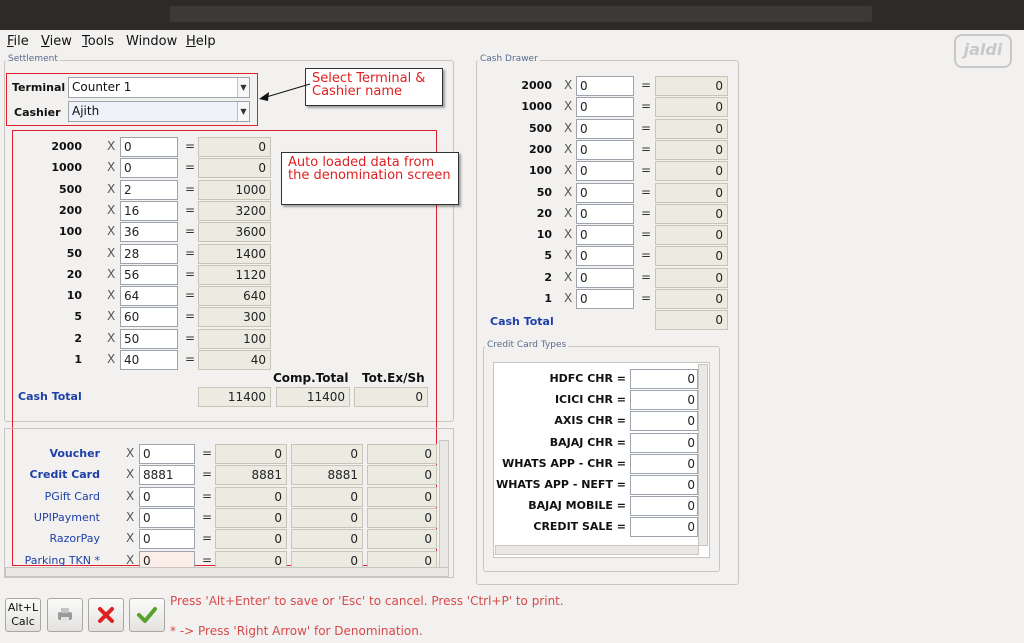  What do you see at coordinates (597, 550) in the screenshot?
I see `cc-hscrollbar` at bounding box center [597, 550].